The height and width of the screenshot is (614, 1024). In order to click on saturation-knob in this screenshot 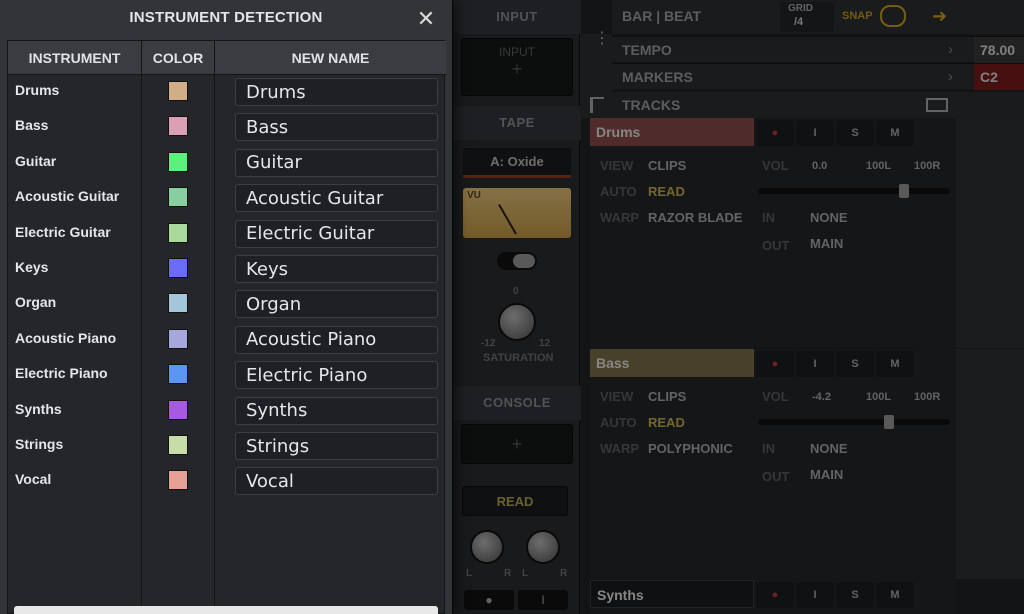, I will do `click(517, 322)`.